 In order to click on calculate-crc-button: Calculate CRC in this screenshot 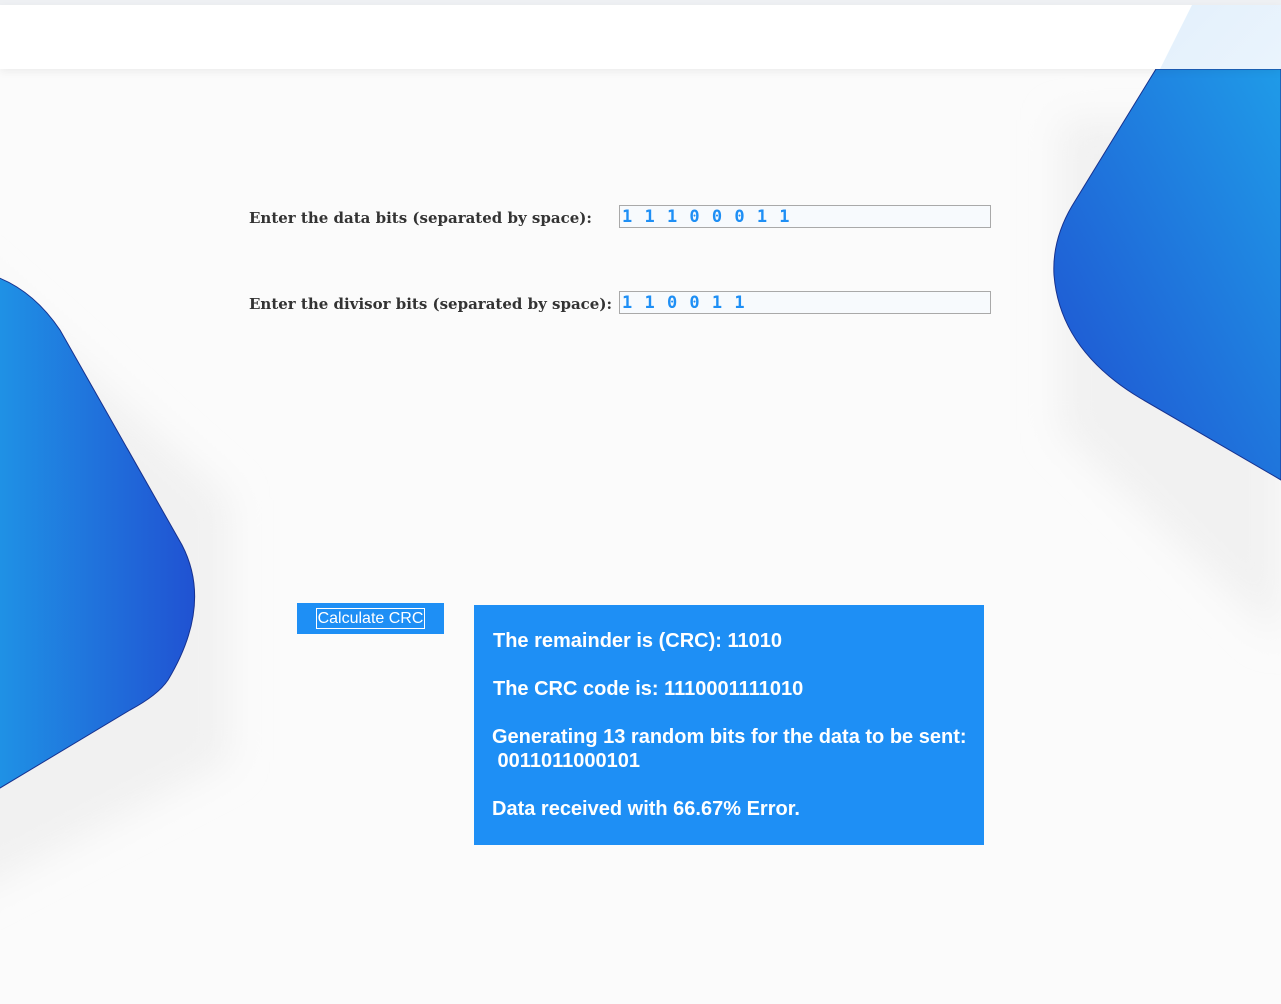, I will do `click(370, 618)`.